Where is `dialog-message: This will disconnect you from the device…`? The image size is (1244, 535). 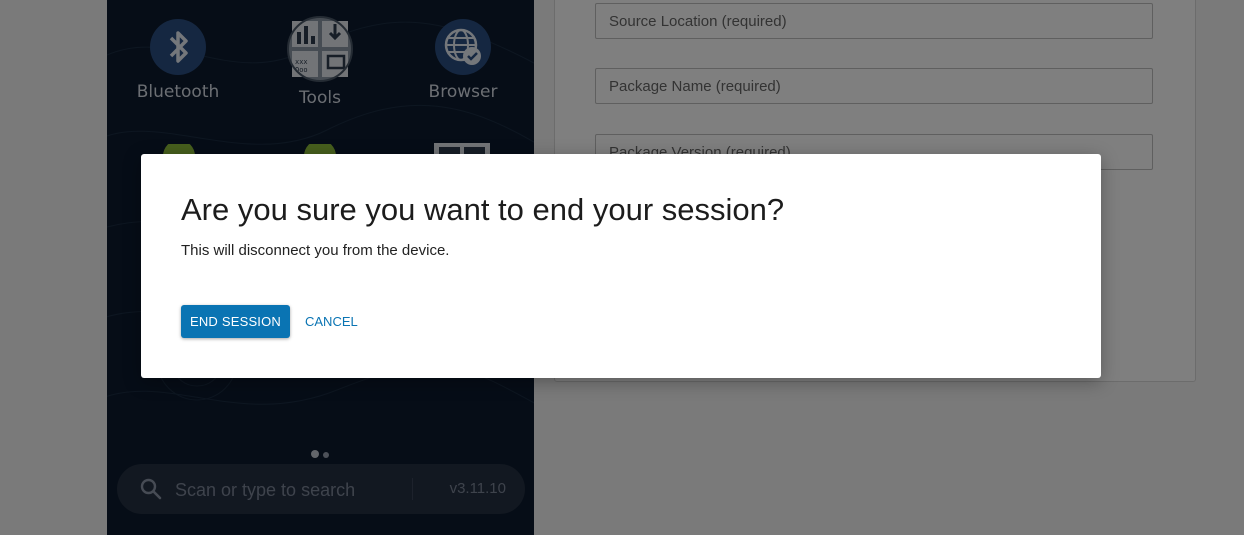 dialog-message: This will disconnect you from the device… is located at coordinates (315, 250).